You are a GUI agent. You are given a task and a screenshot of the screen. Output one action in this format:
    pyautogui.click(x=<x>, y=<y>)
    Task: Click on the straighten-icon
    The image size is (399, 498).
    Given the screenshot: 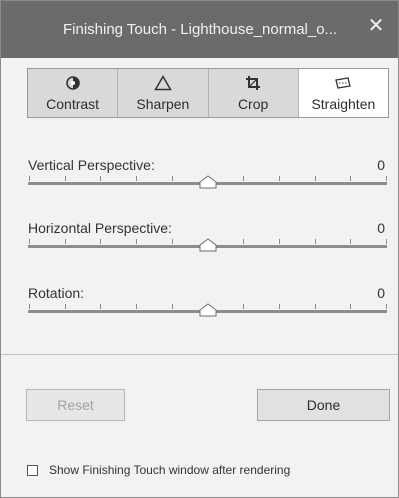 What is the action you would take?
    pyautogui.click(x=343, y=83)
    